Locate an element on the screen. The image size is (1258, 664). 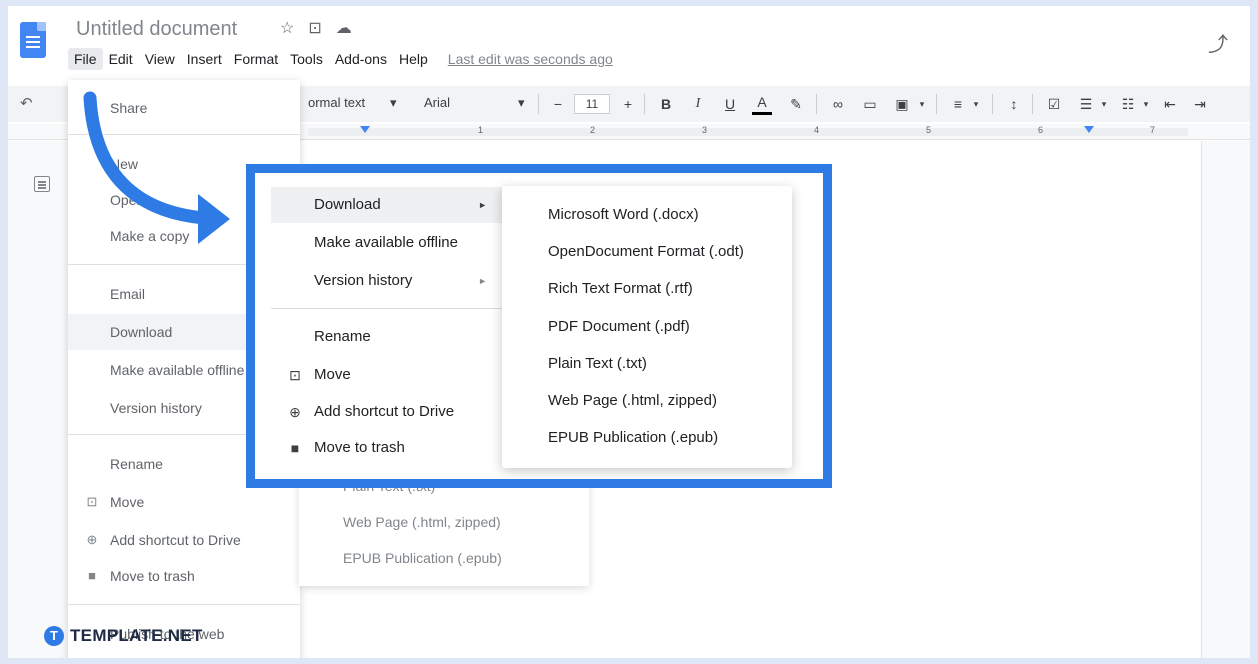
indent-marker-icon is located at coordinates (365, 129).